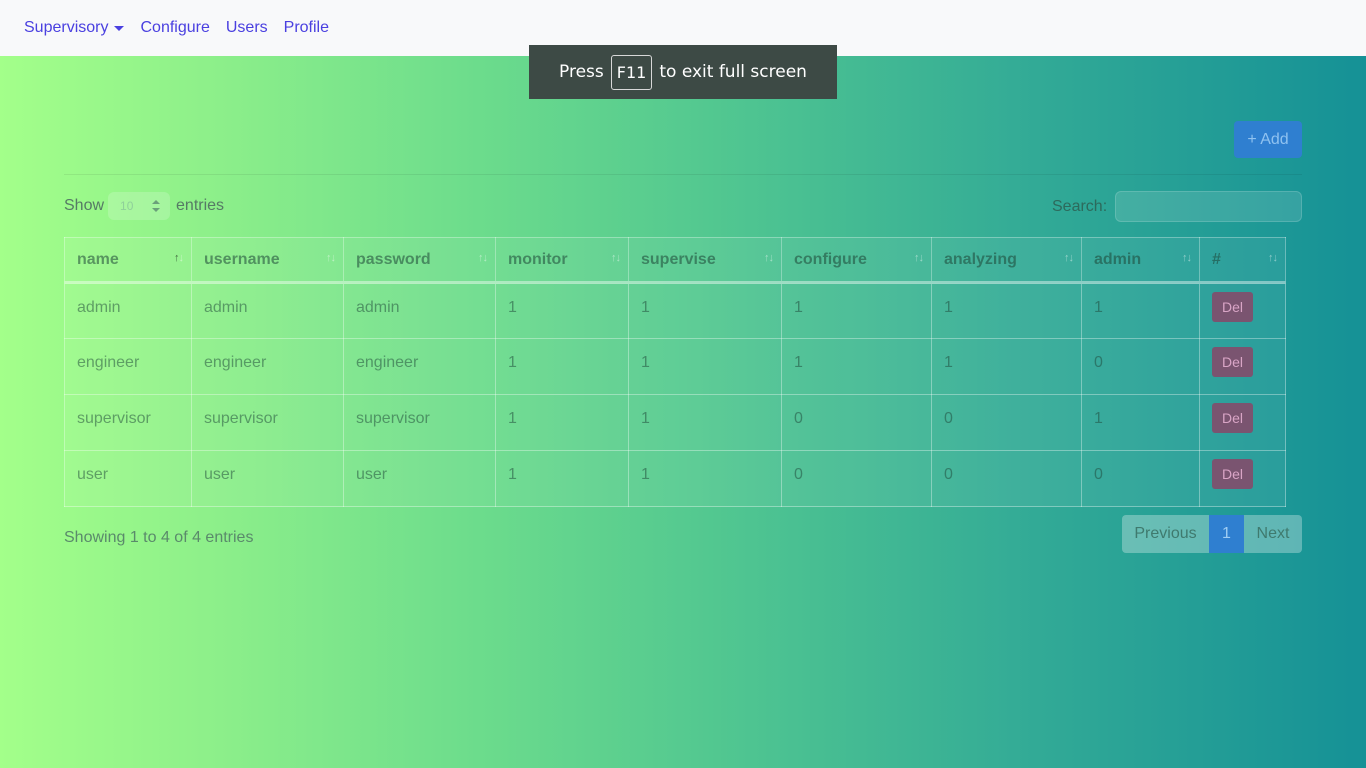 The height and width of the screenshot is (768, 1366). Describe the element at coordinates (139, 206) in the screenshot. I see `entries-per-page-select: 10` at that location.